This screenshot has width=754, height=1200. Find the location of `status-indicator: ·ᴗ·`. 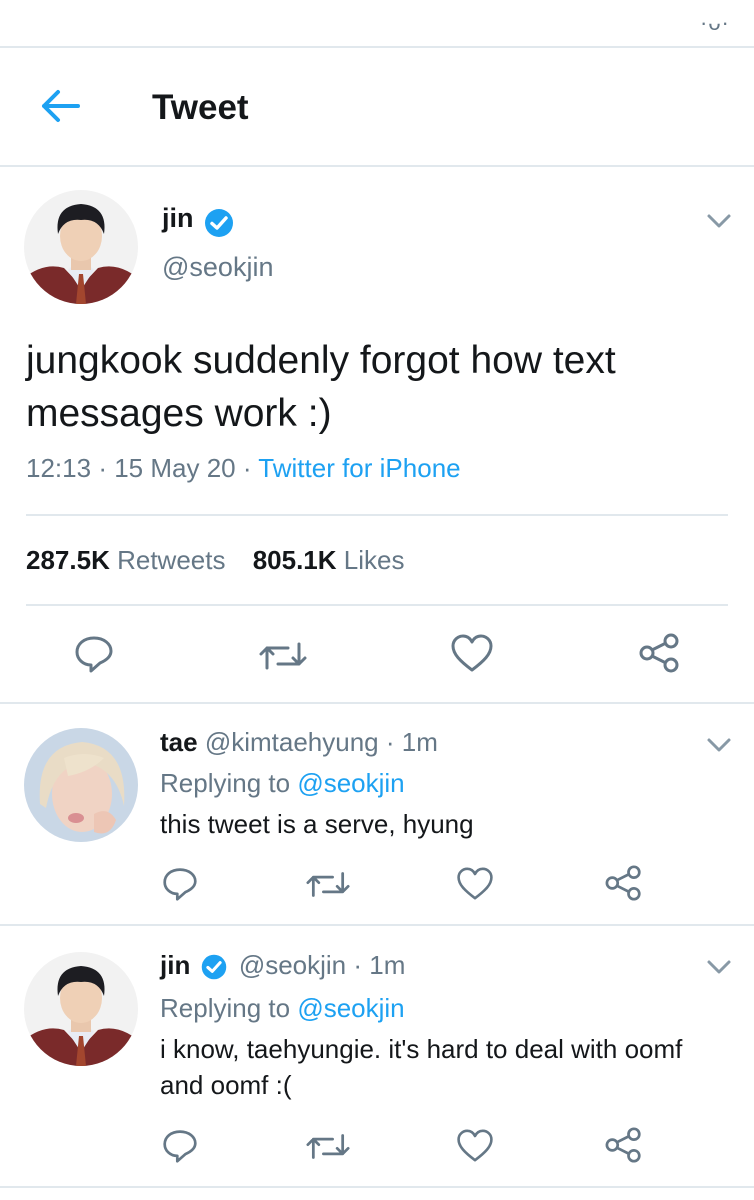

status-indicator: ·ᴗ· is located at coordinates (715, 22).